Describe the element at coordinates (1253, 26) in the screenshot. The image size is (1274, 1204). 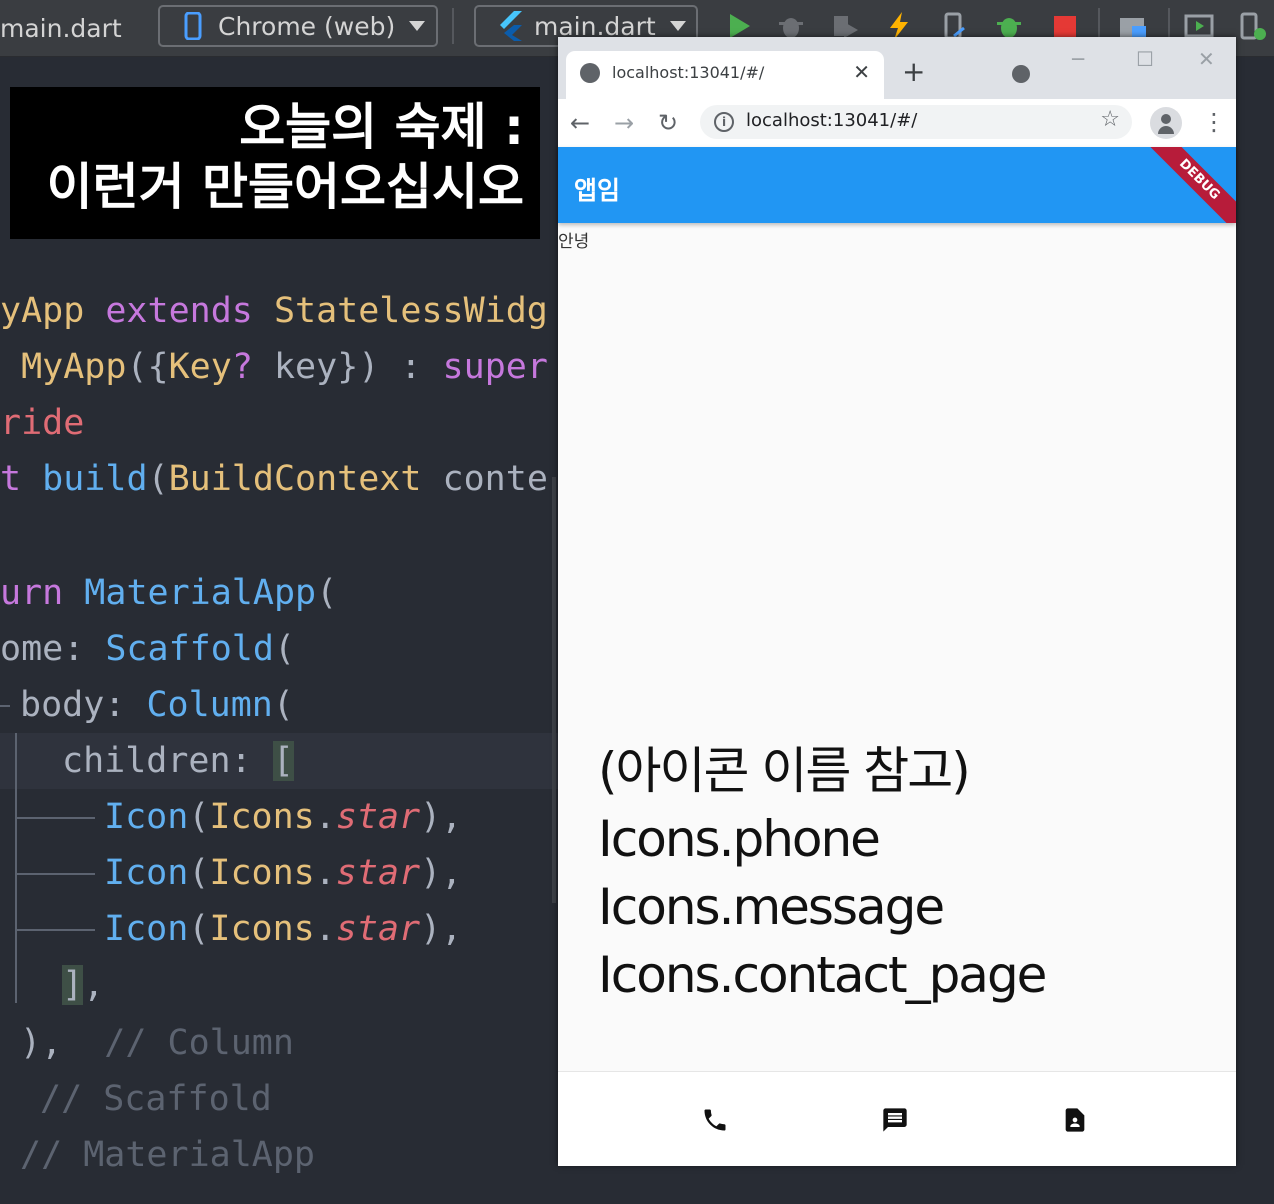
I see `android-sdk-icon` at that location.